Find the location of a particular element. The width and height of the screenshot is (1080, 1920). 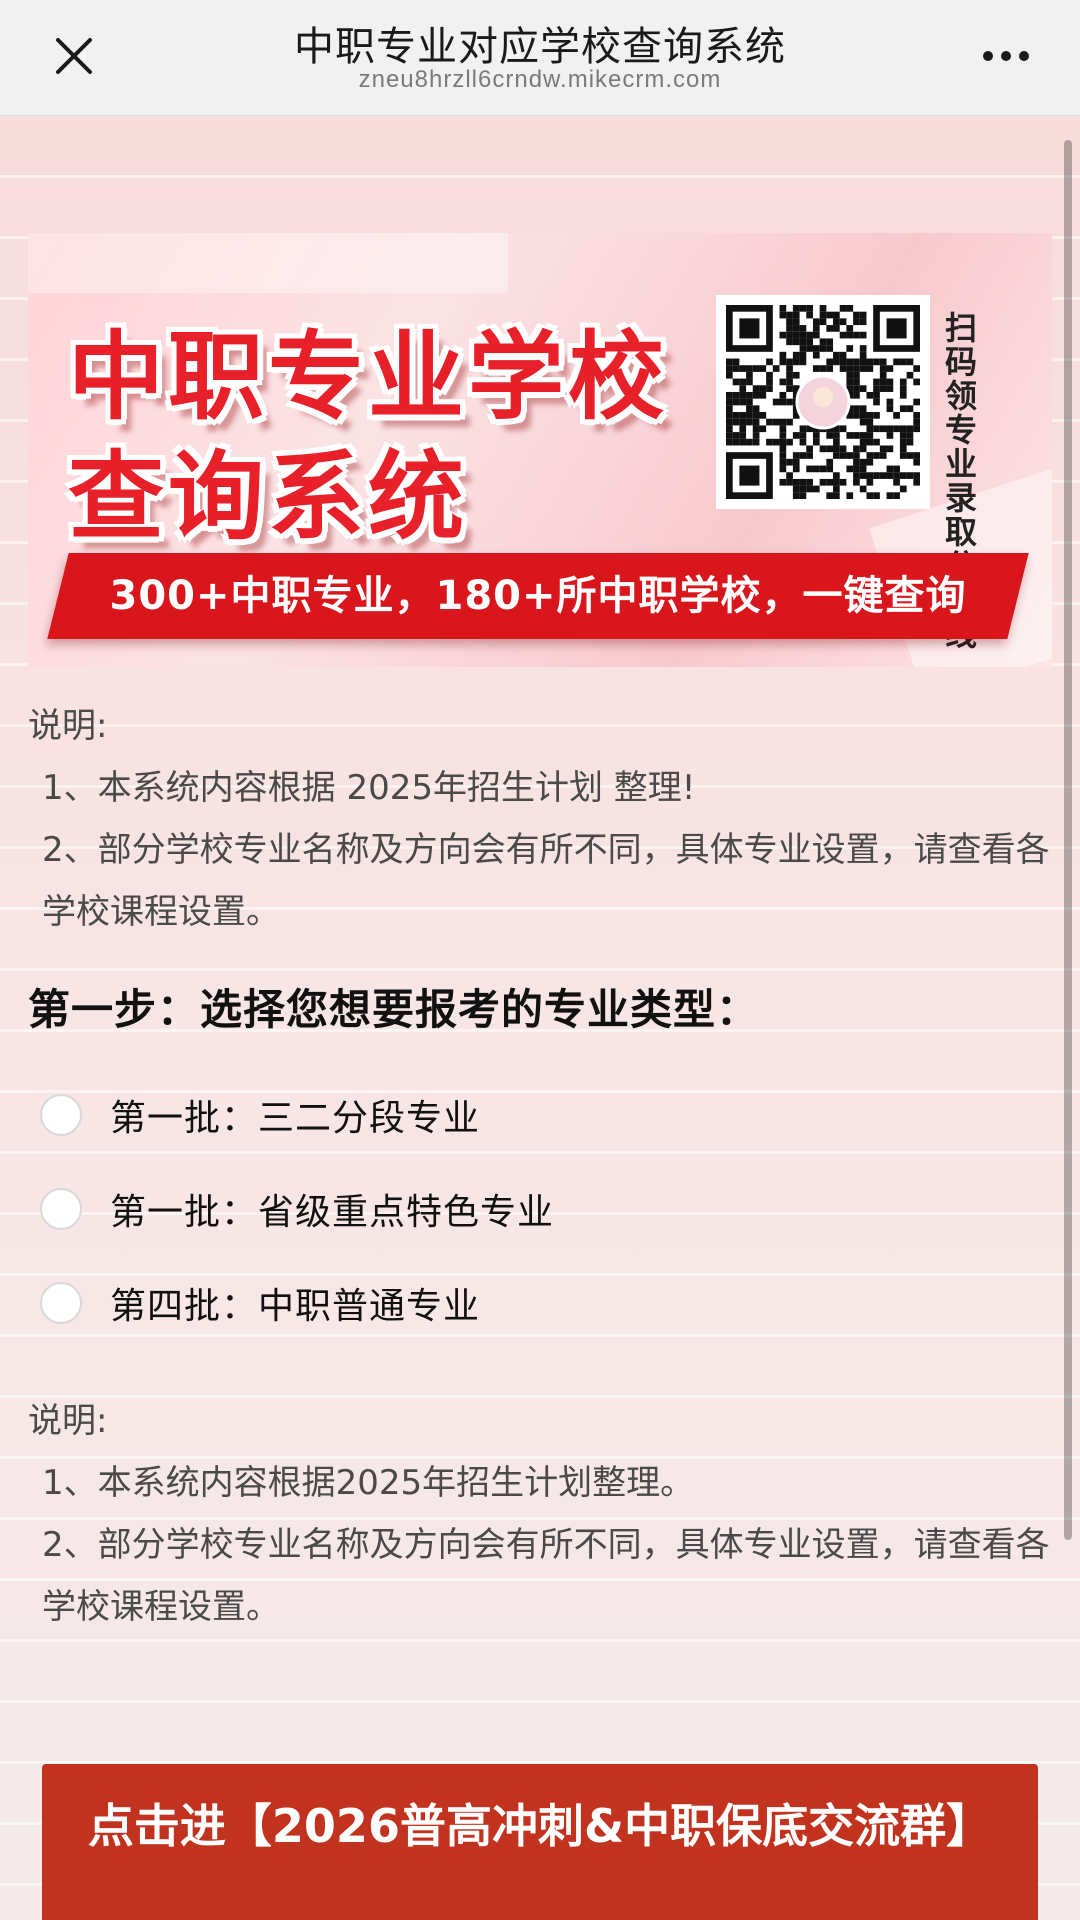

banner-headline-2: 查询系统 is located at coordinates (268, 497).